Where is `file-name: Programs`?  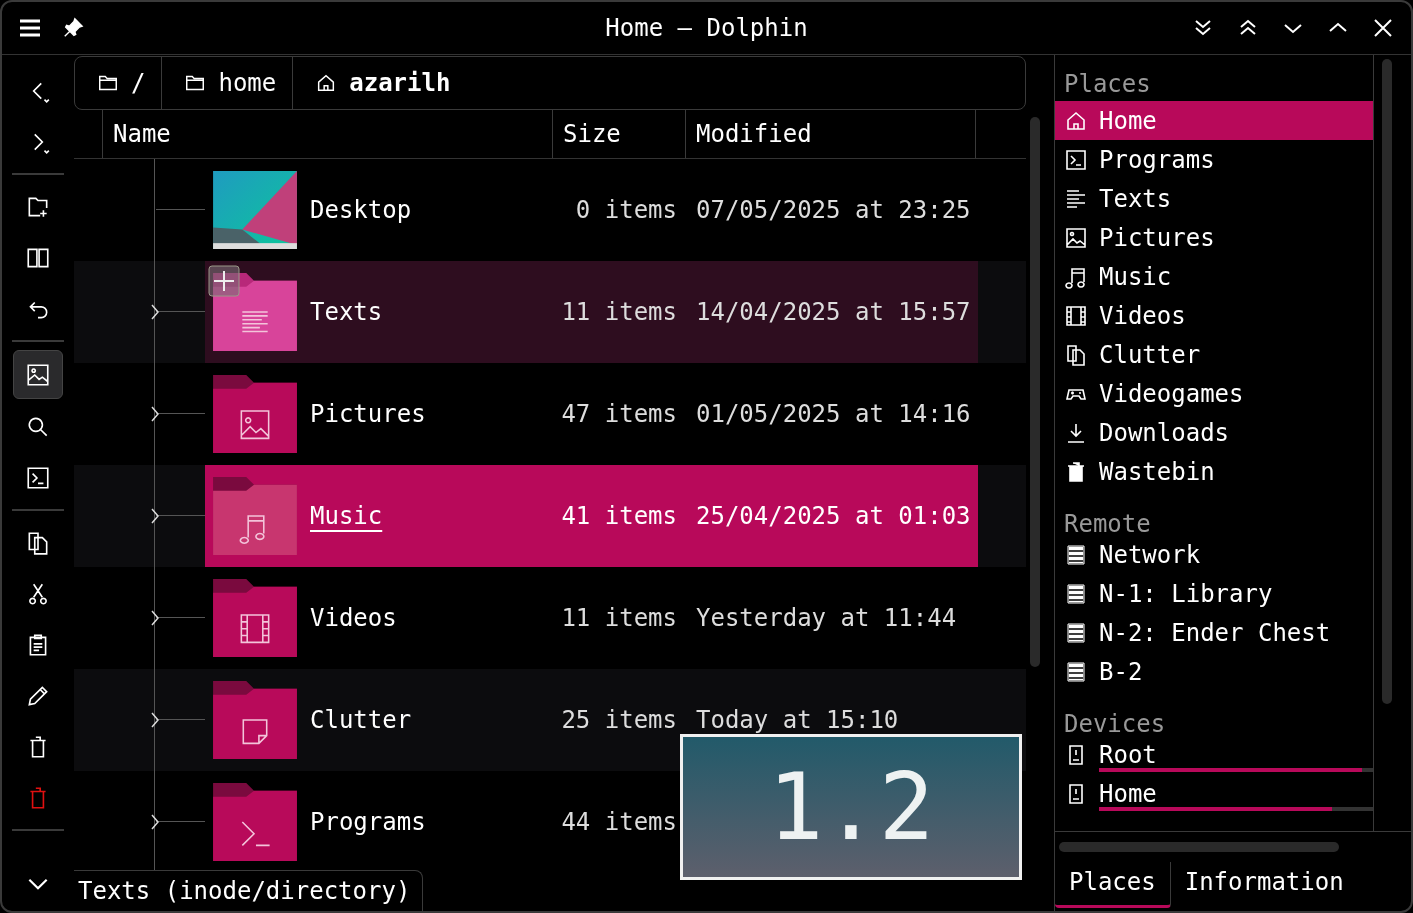
file-name: Programs is located at coordinates (368, 822).